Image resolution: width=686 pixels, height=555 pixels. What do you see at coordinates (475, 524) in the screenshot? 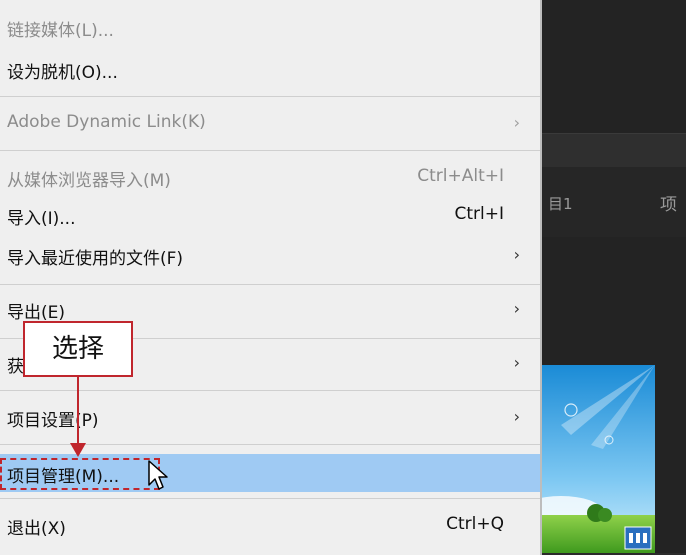
I see `menu-item-shortcut: Ctrl+Q` at bounding box center [475, 524].